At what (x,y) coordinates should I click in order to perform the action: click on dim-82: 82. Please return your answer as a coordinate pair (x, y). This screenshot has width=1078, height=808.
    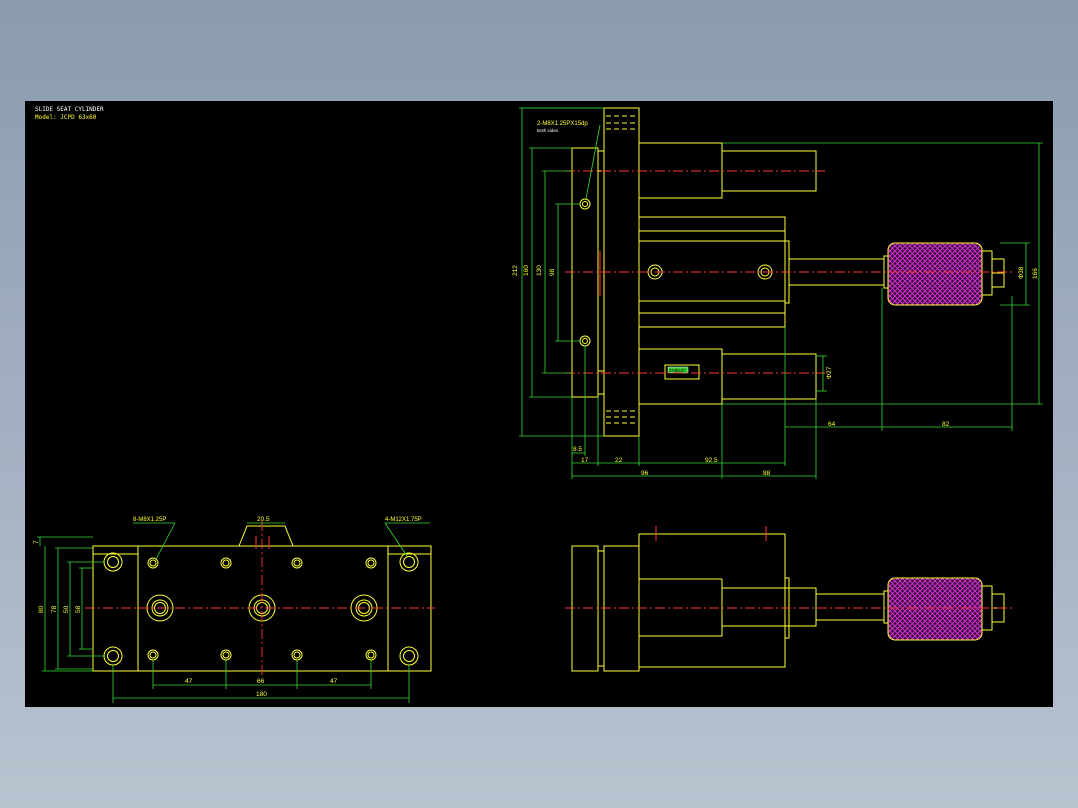
    Looking at the image, I should click on (946, 424).